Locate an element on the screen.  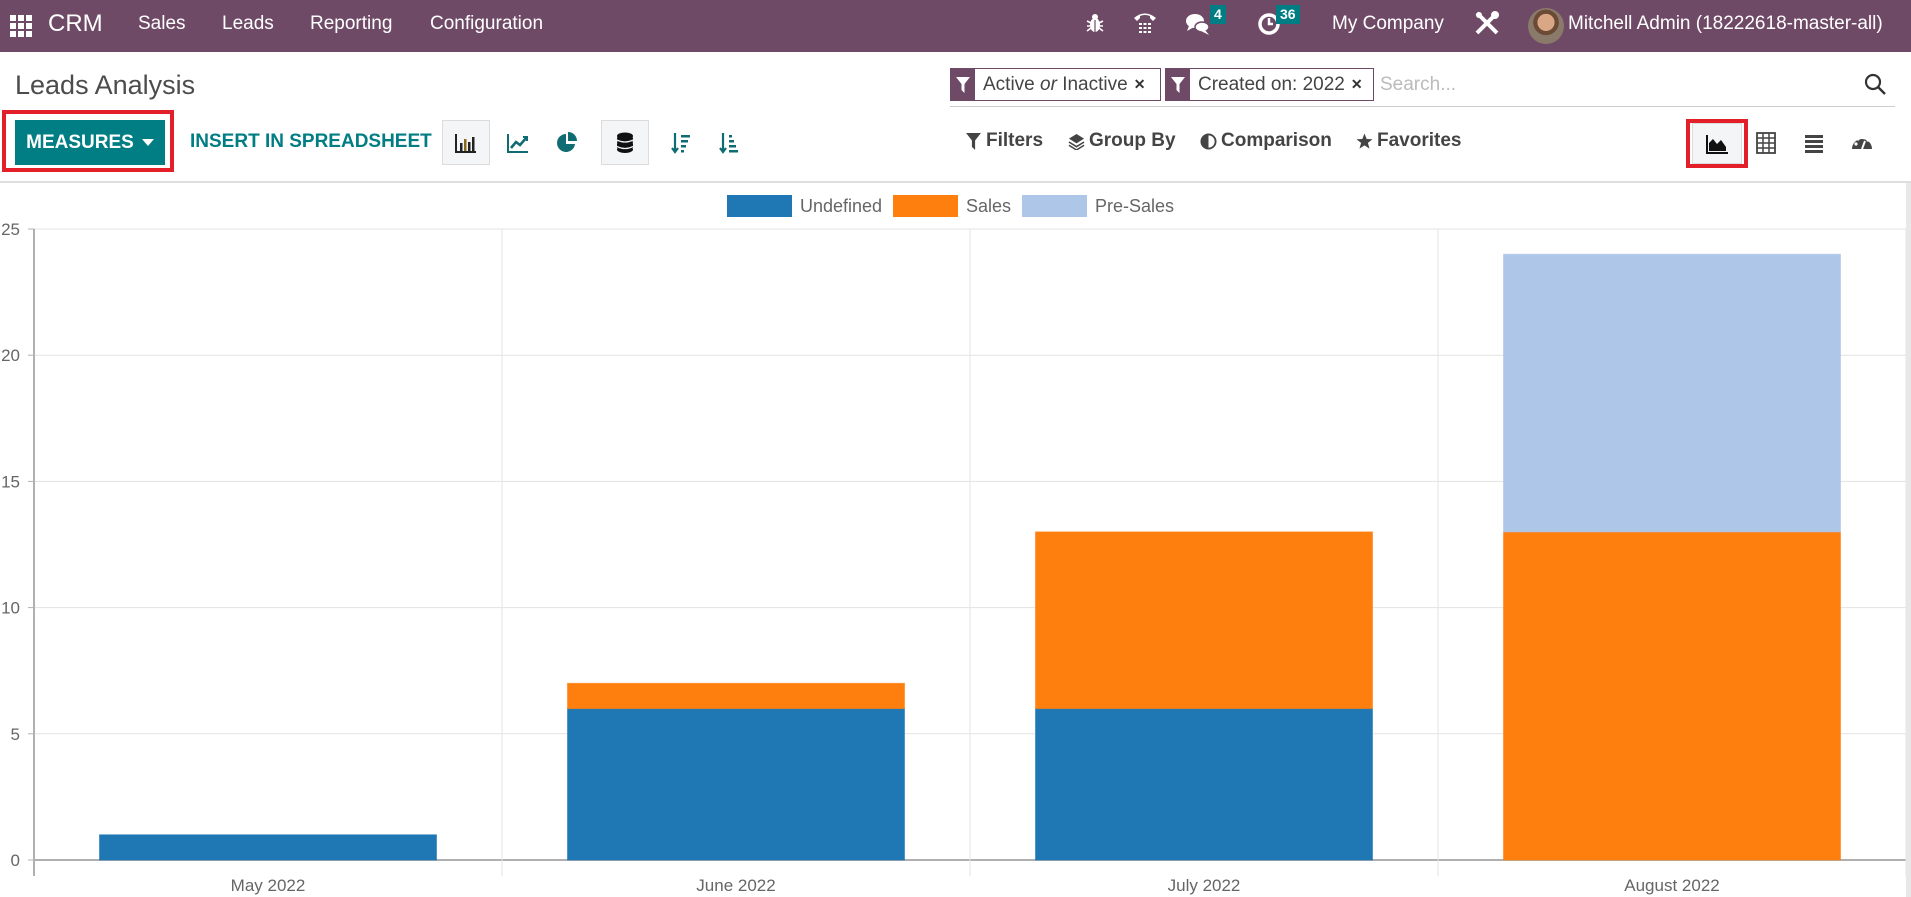
sort-descending-icon is located at coordinates (680, 143).